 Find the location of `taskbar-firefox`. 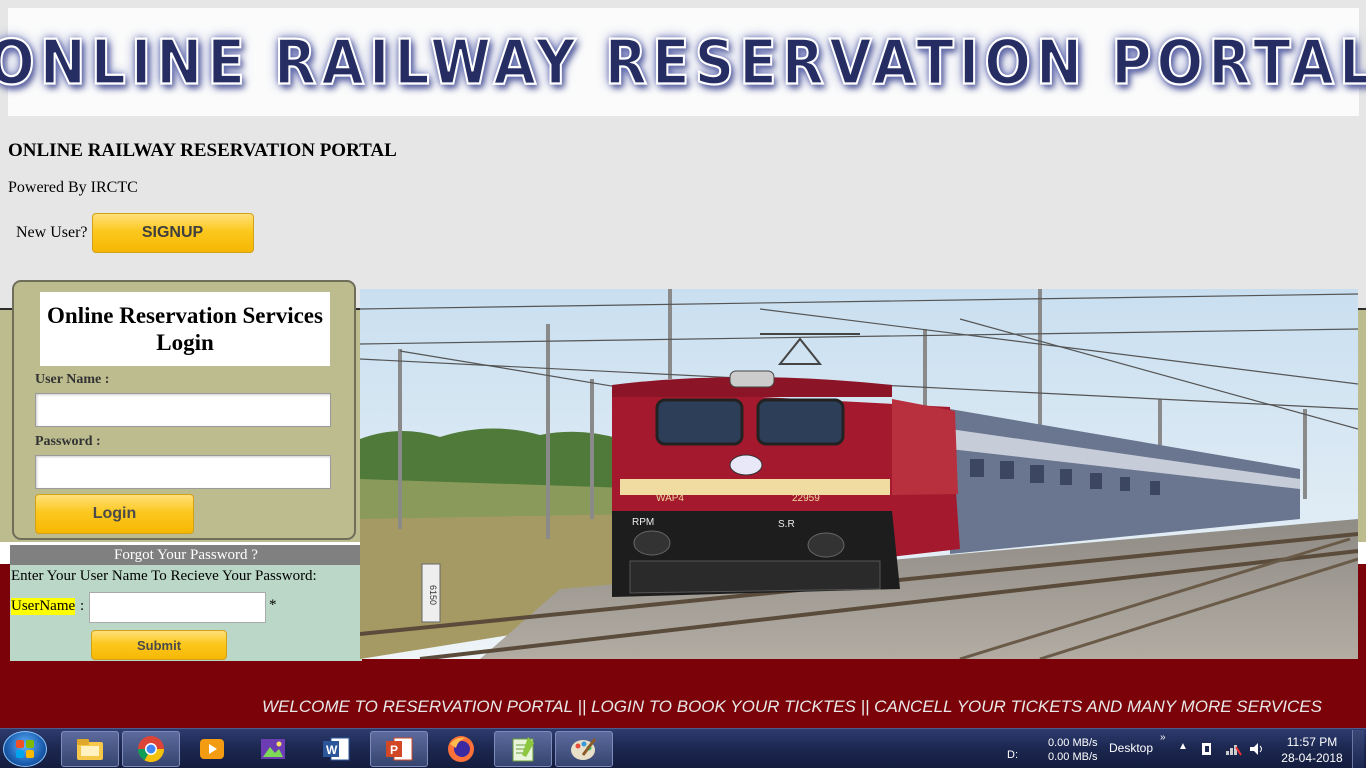

taskbar-firefox is located at coordinates (461, 749).